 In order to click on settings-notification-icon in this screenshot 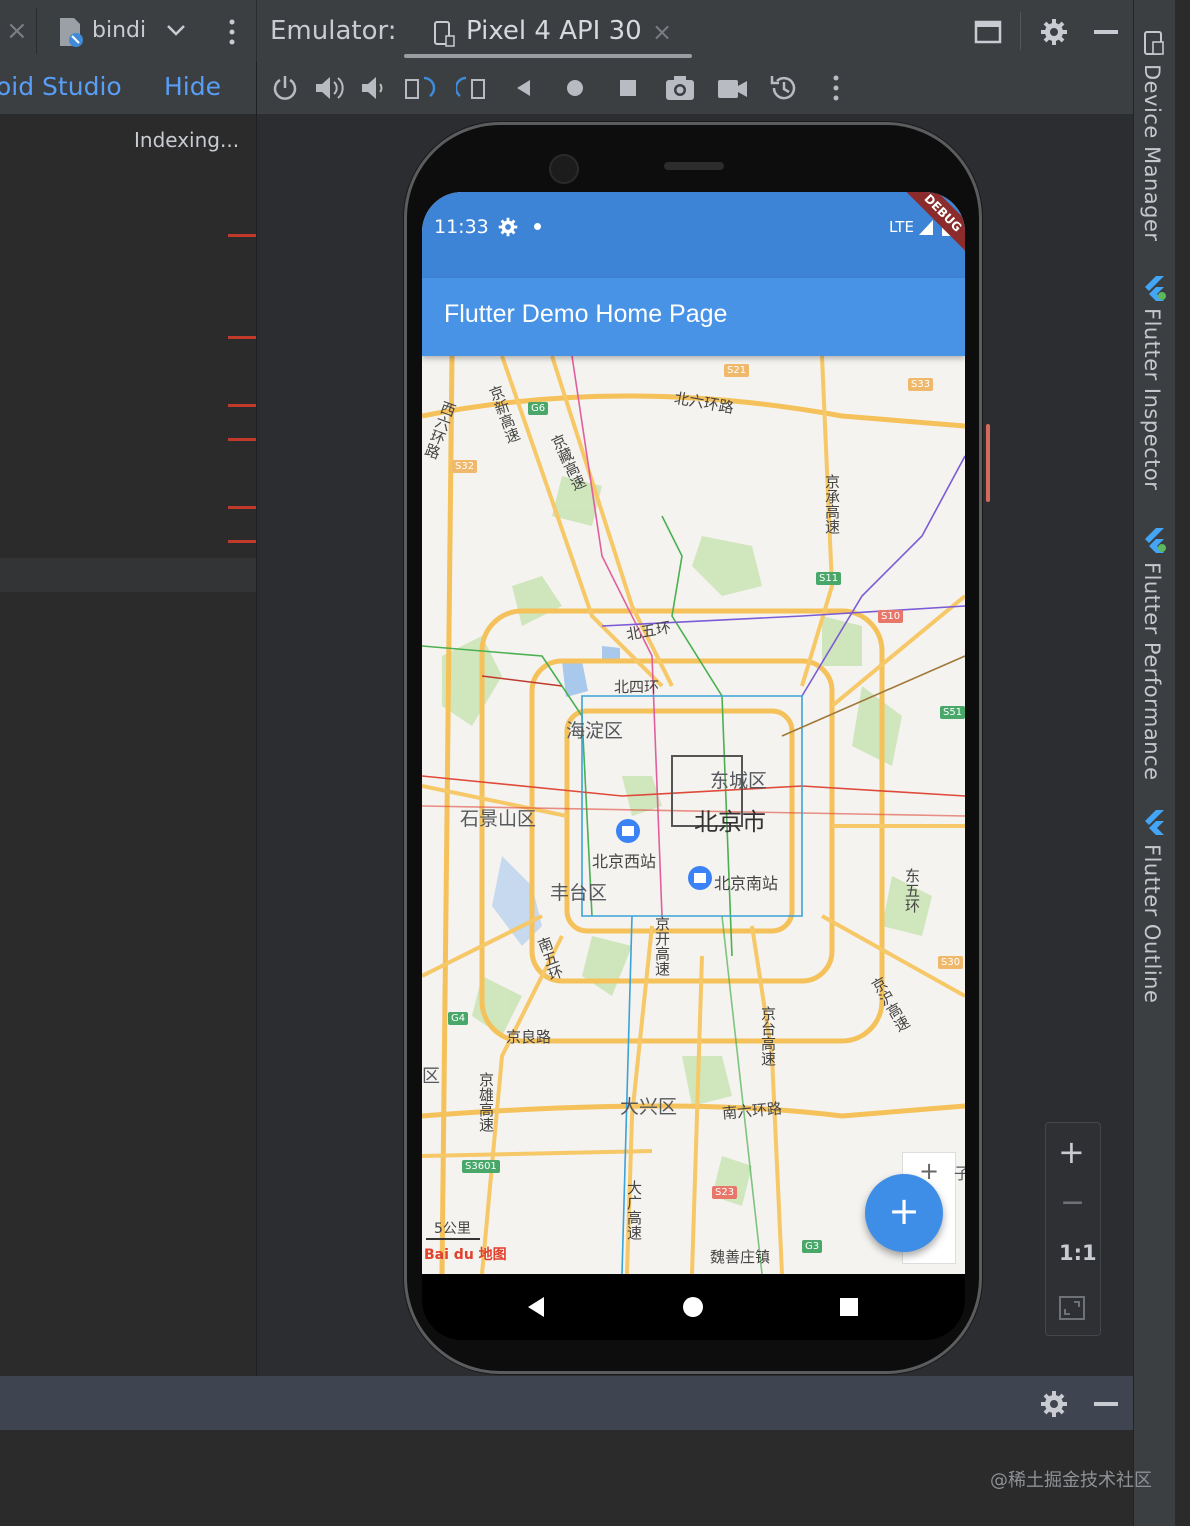, I will do `click(508, 227)`.